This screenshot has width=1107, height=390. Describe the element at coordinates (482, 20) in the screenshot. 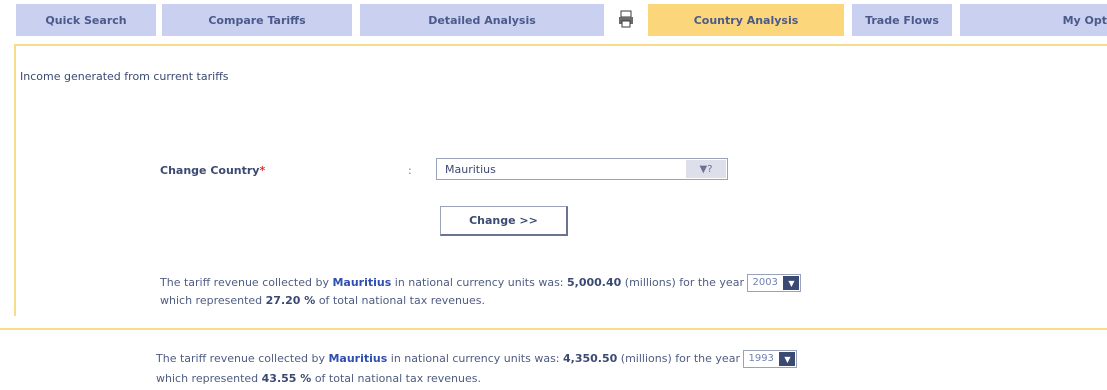

I see `tab-detailed-analysis: Detailed Analysis` at that location.